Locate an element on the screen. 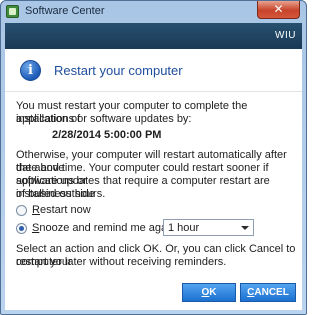 This screenshot has width=320, height=315. message-line-2: applications or software updates by: is located at coordinates (104, 119).